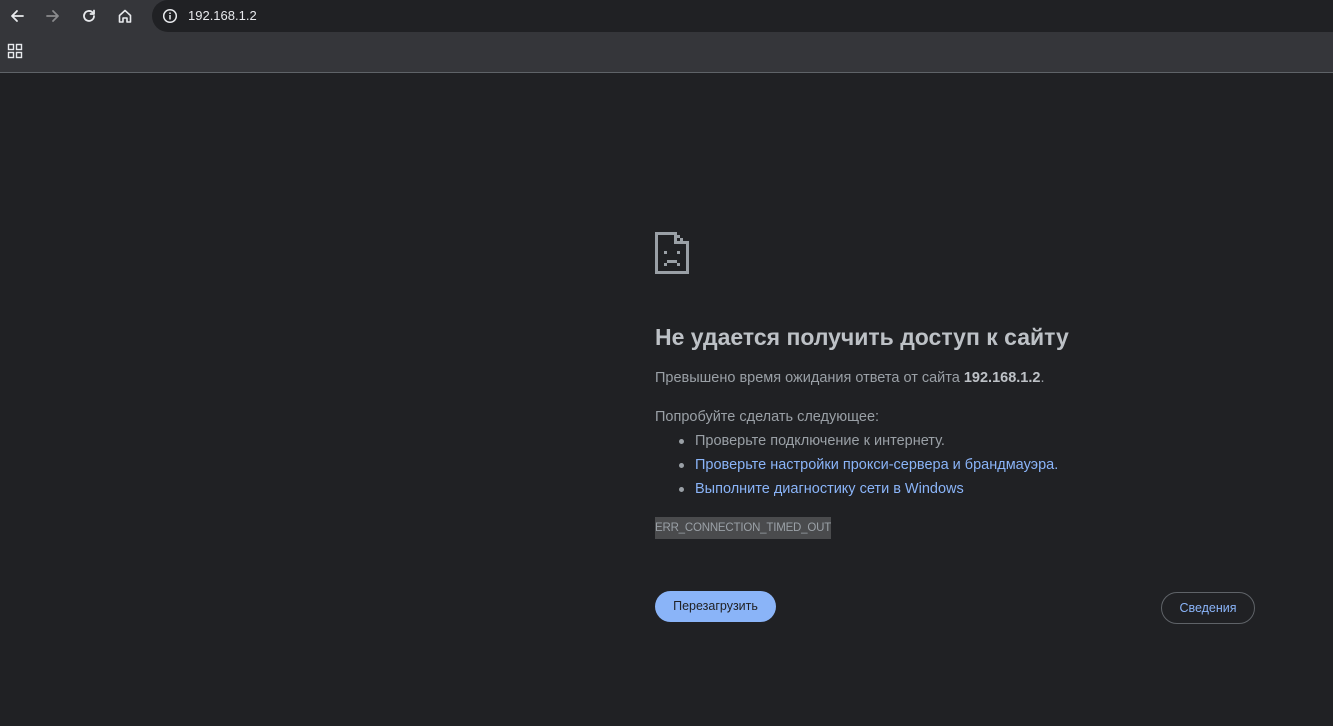 Image resolution: width=1333 pixels, height=726 pixels. What do you see at coordinates (715, 606) in the screenshot?
I see `reload-page-button: Перезагрузить` at bounding box center [715, 606].